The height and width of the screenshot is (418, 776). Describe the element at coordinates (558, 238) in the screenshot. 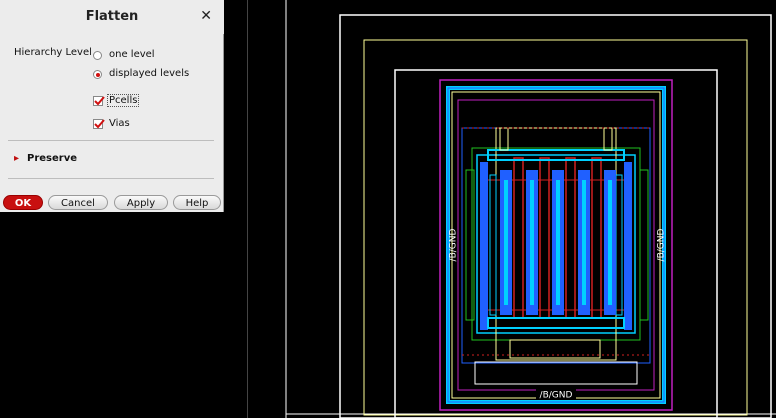

I see `transistor-fingers` at that location.